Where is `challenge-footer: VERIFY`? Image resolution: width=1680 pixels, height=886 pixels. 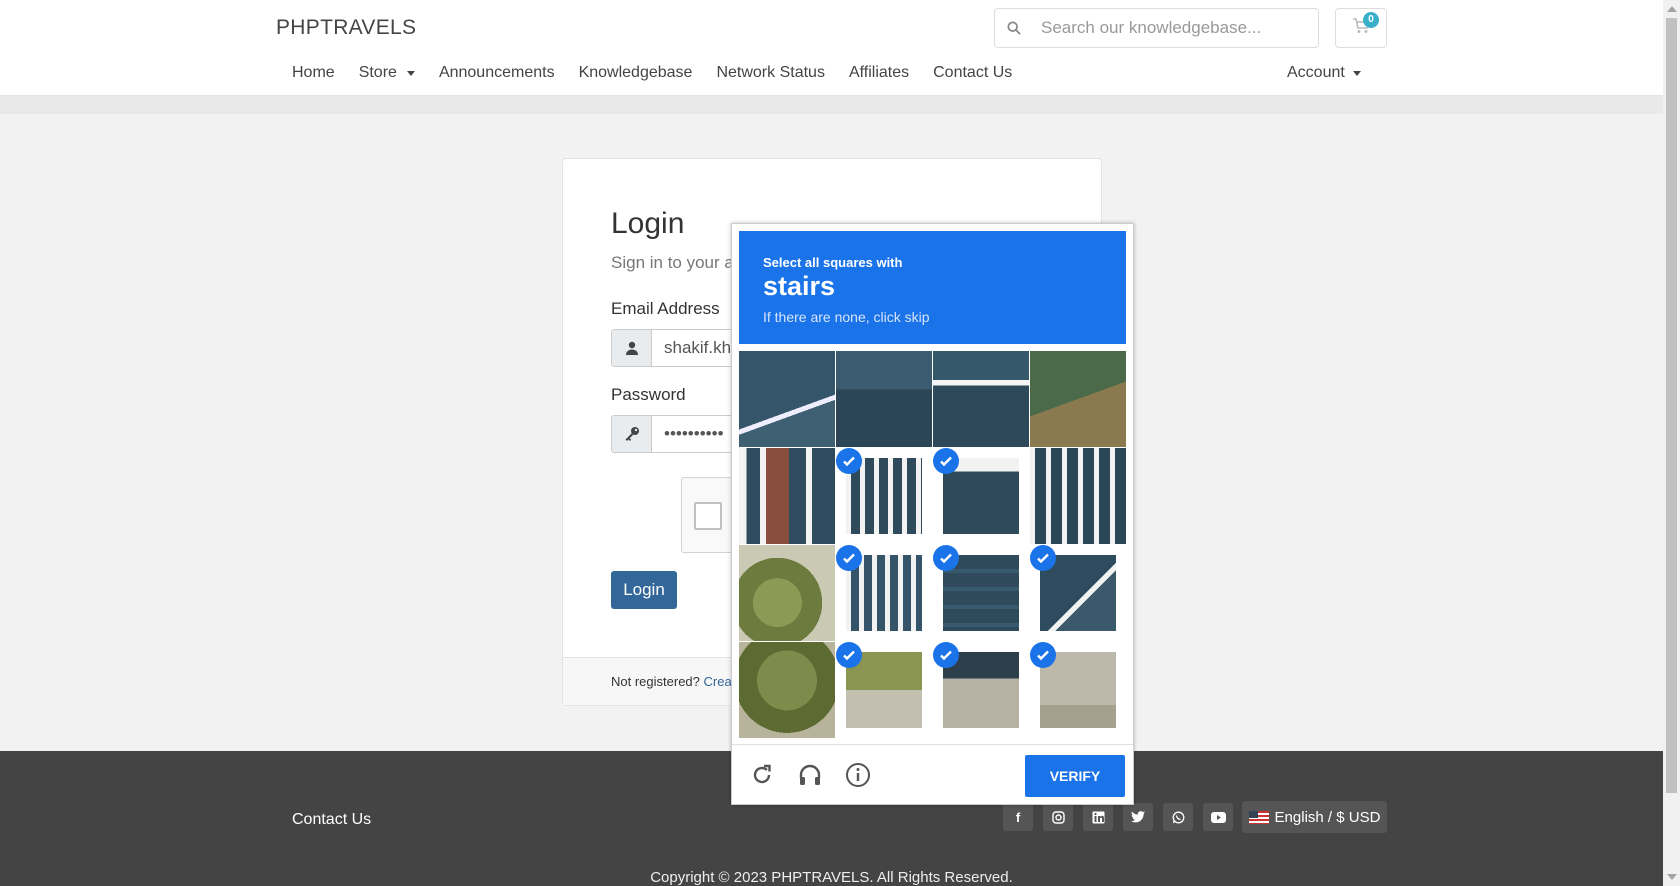 challenge-footer: VERIFY is located at coordinates (932, 774).